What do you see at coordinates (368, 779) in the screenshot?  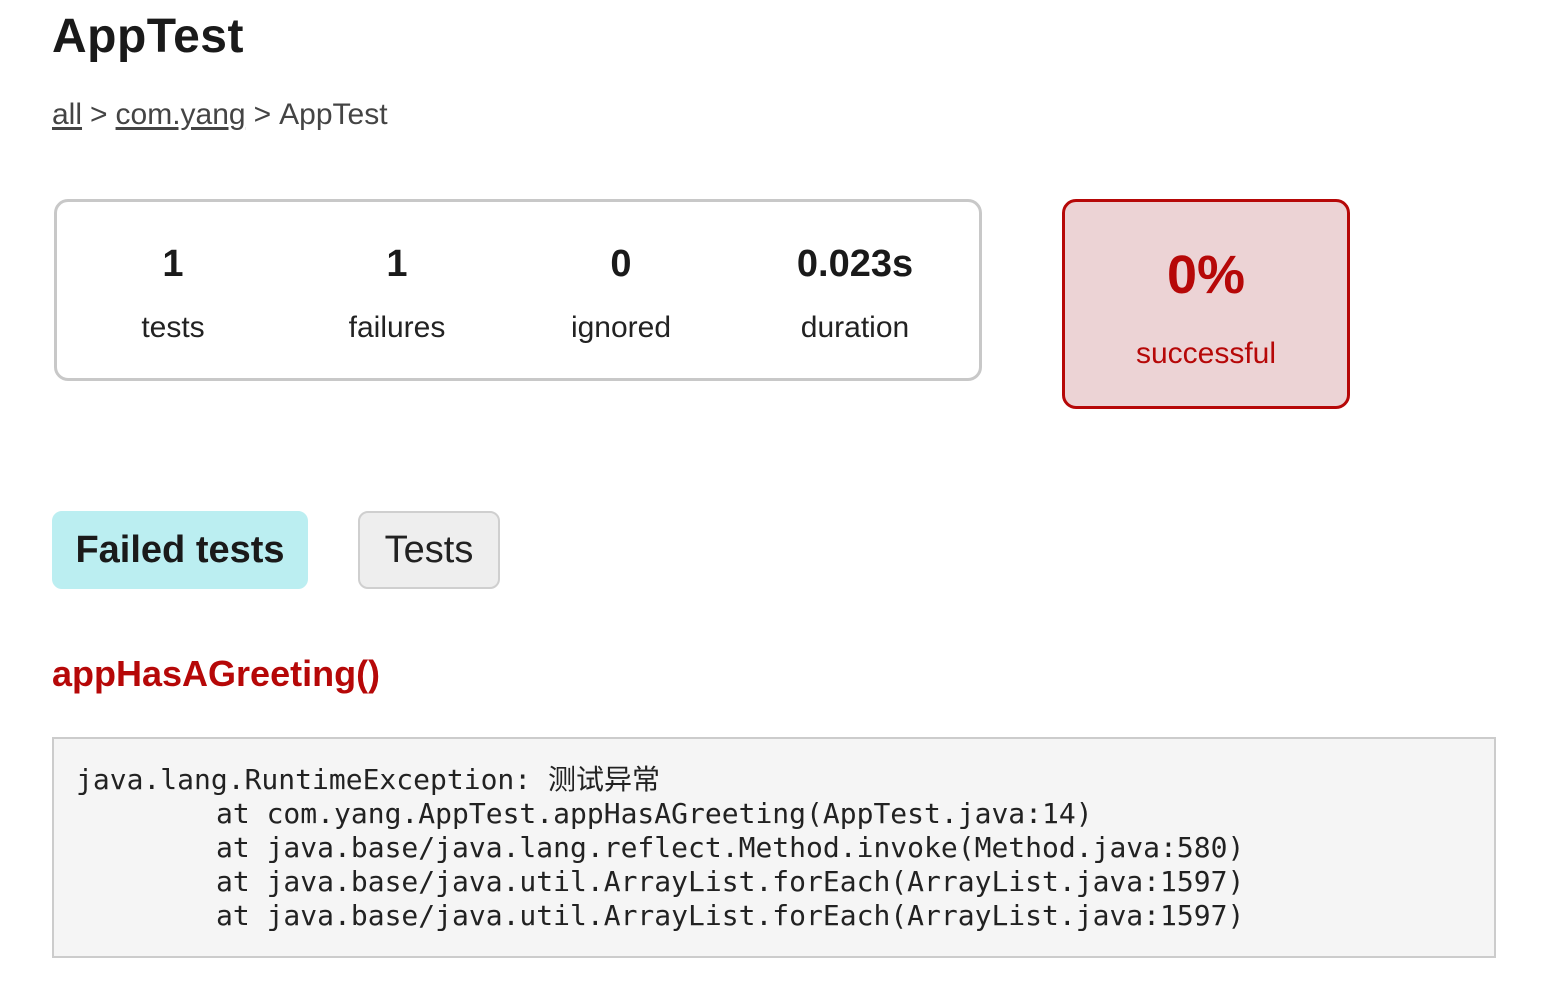 I see `stacktrace-exception: java.lang.RuntimeException: 测试异常` at bounding box center [368, 779].